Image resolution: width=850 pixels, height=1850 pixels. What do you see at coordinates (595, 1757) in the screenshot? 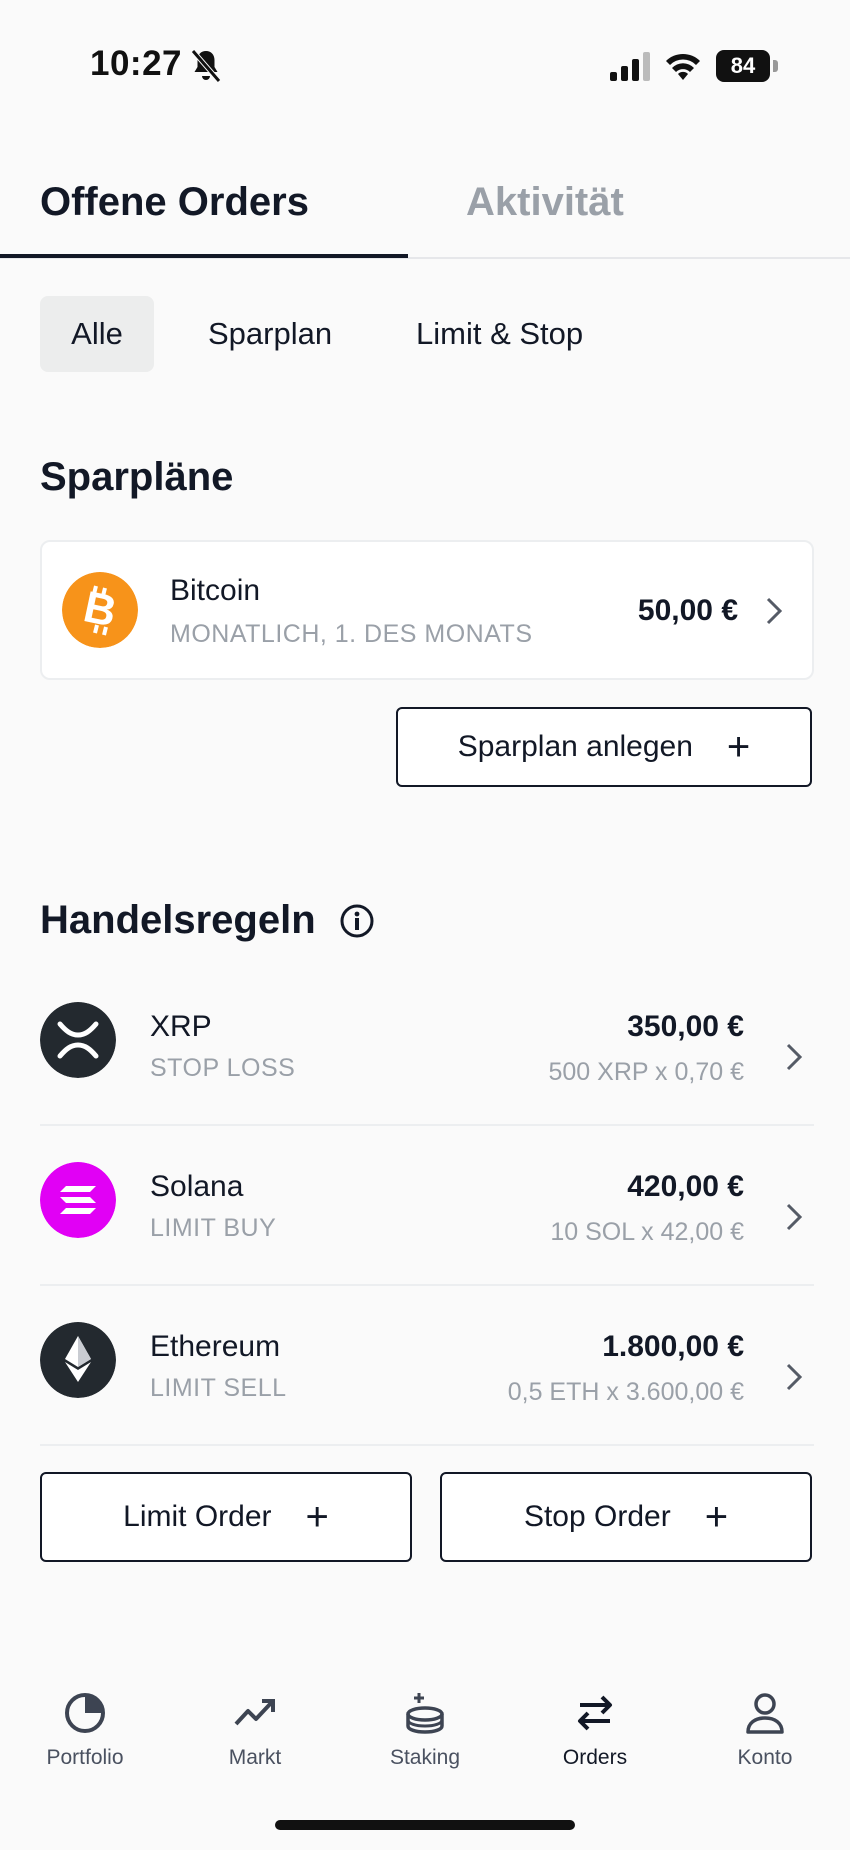
I see `nav-label: Orders` at bounding box center [595, 1757].